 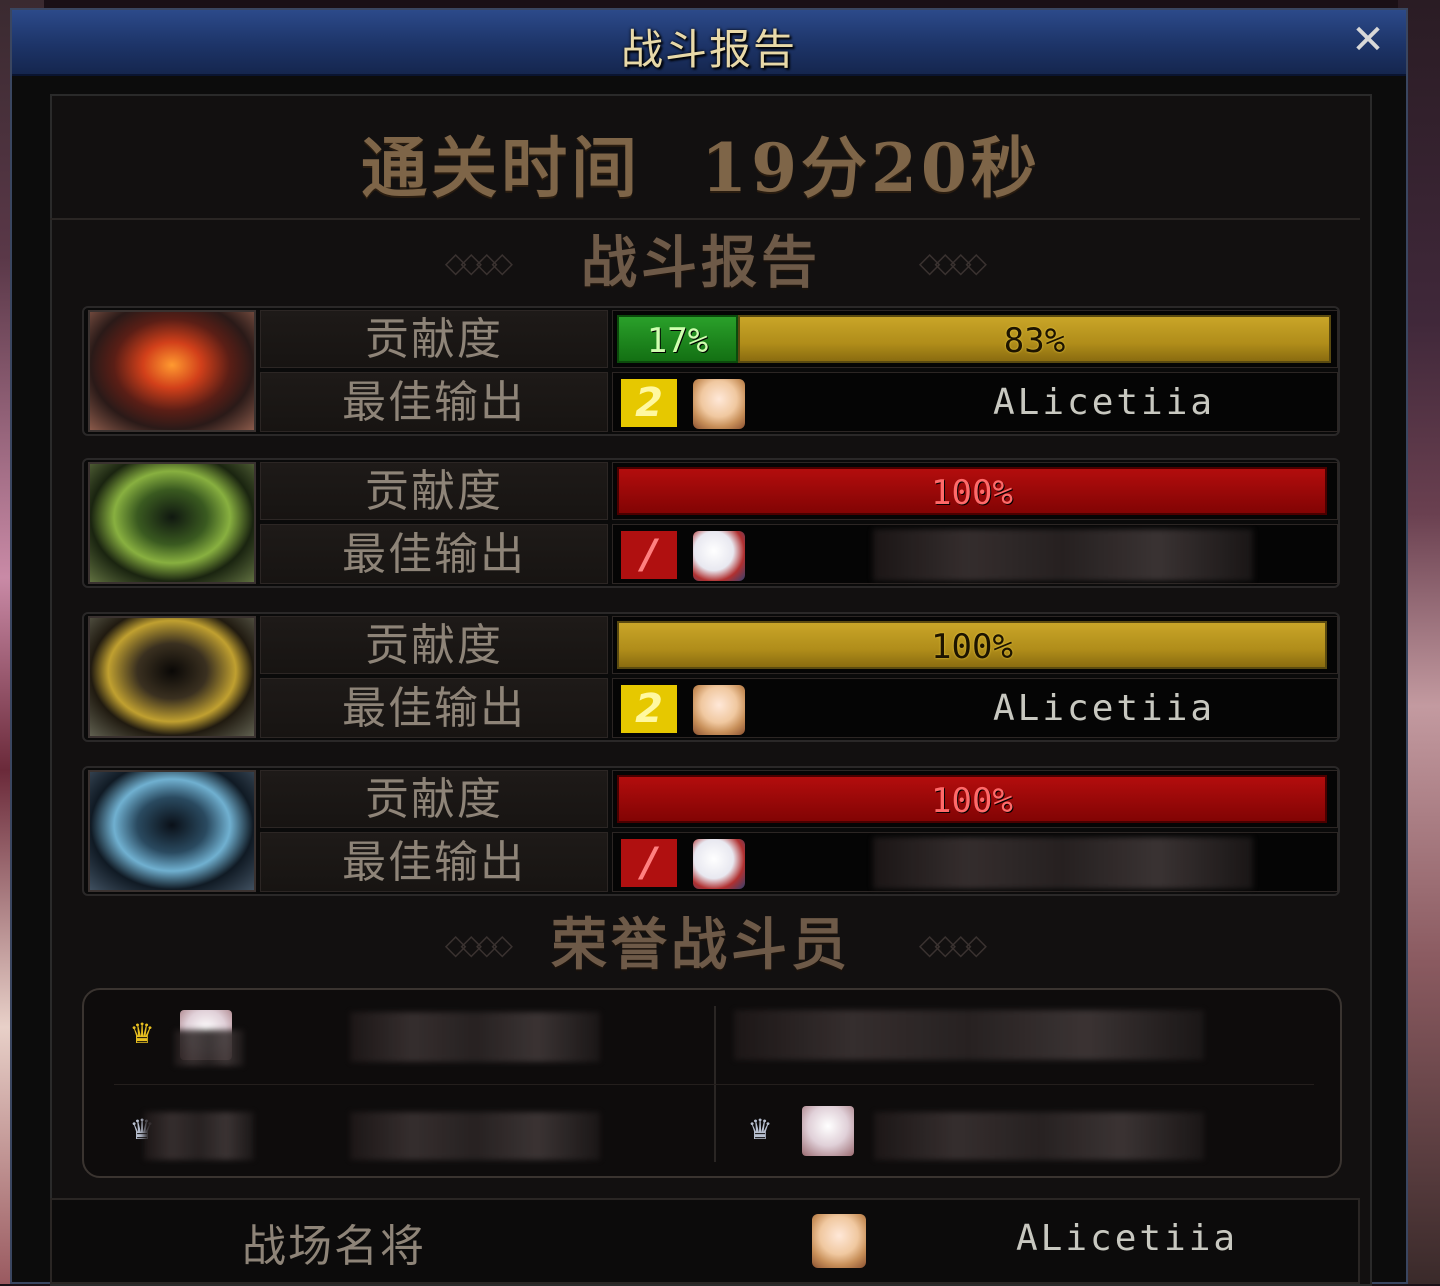 I want to click on mvp-player-name: ALicetiia, so click(x=1127, y=1238).